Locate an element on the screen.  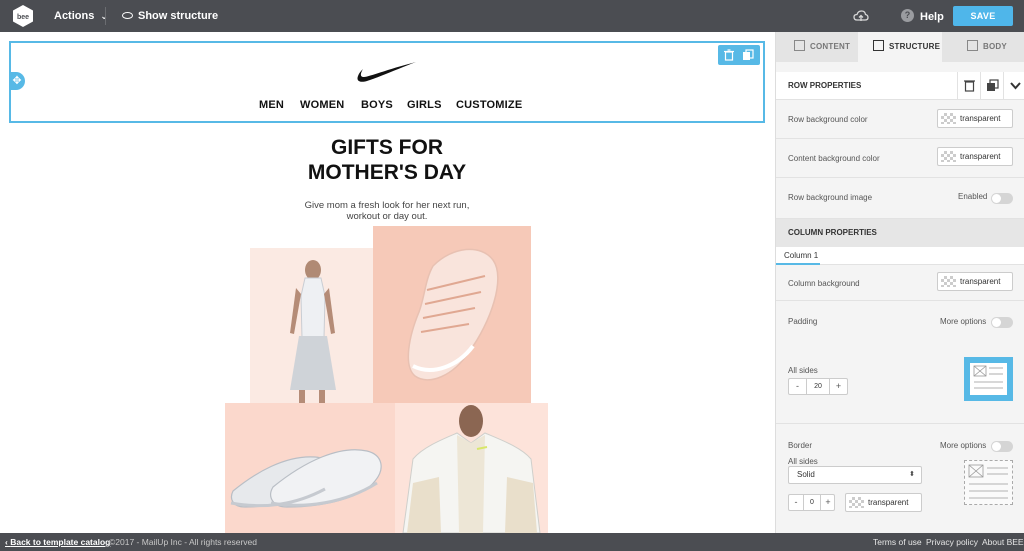
column-bg-label: Column background is located at coordinates (824, 283).